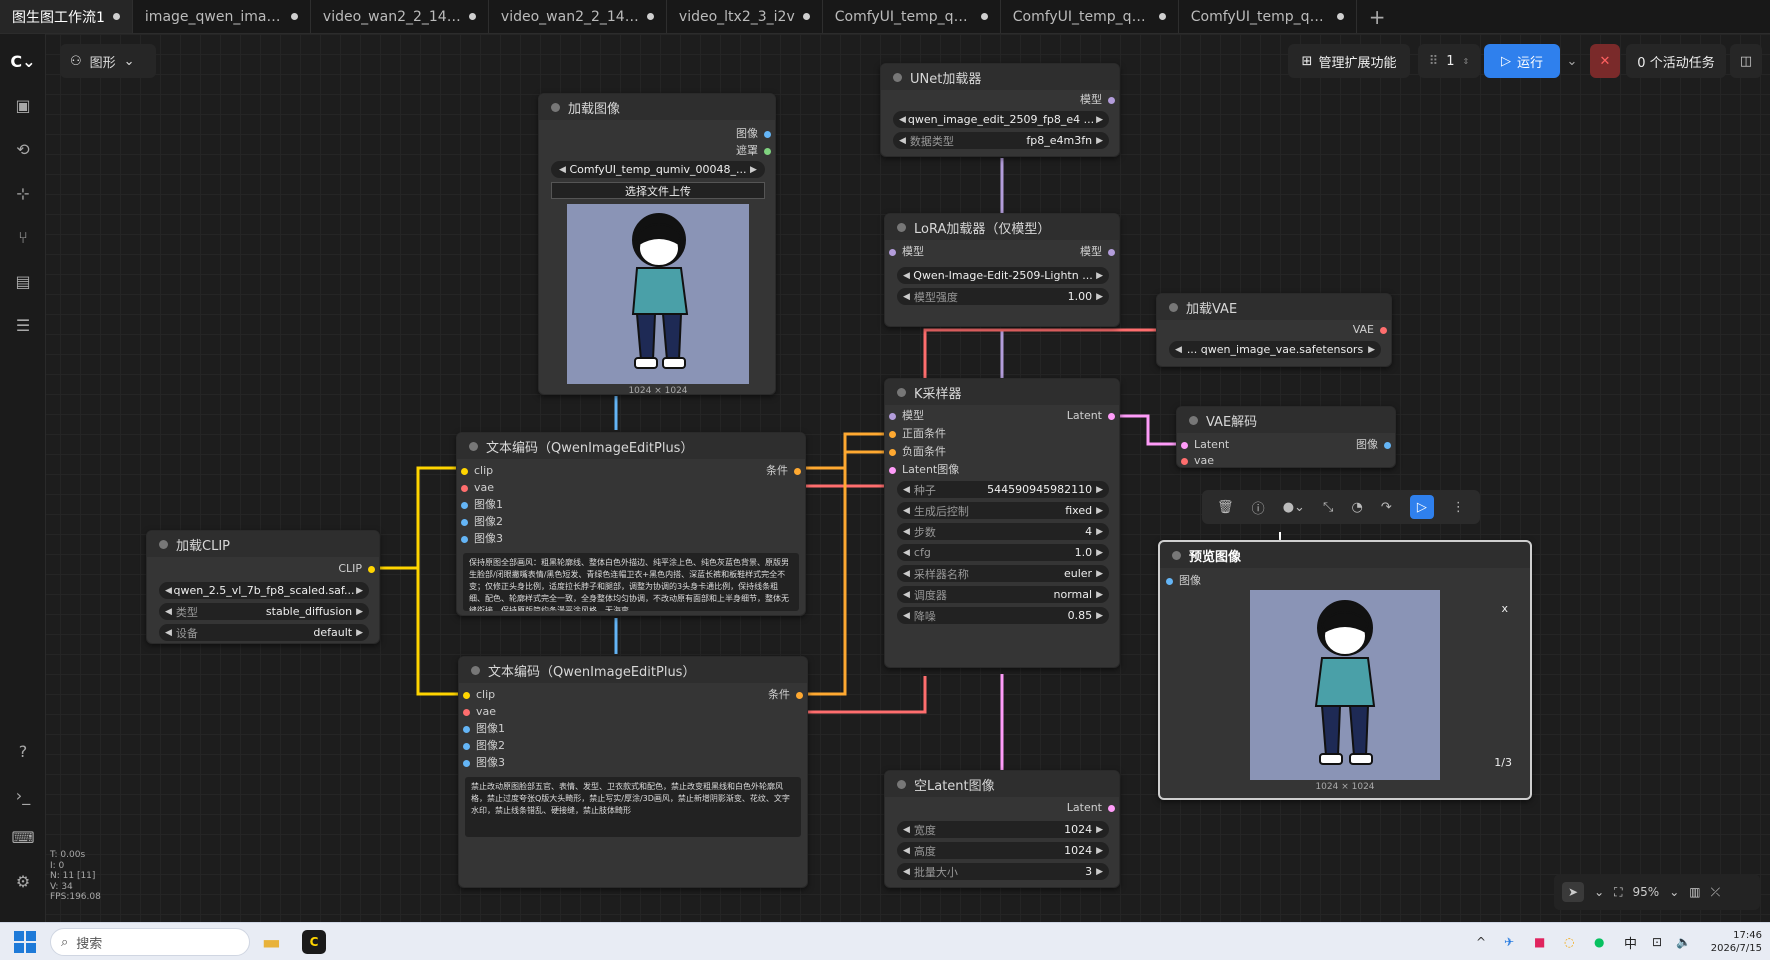  What do you see at coordinates (66, 16) in the screenshot?
I see `tab-workflow-1: 图生图工作流1` at bounding box center [66, 16].